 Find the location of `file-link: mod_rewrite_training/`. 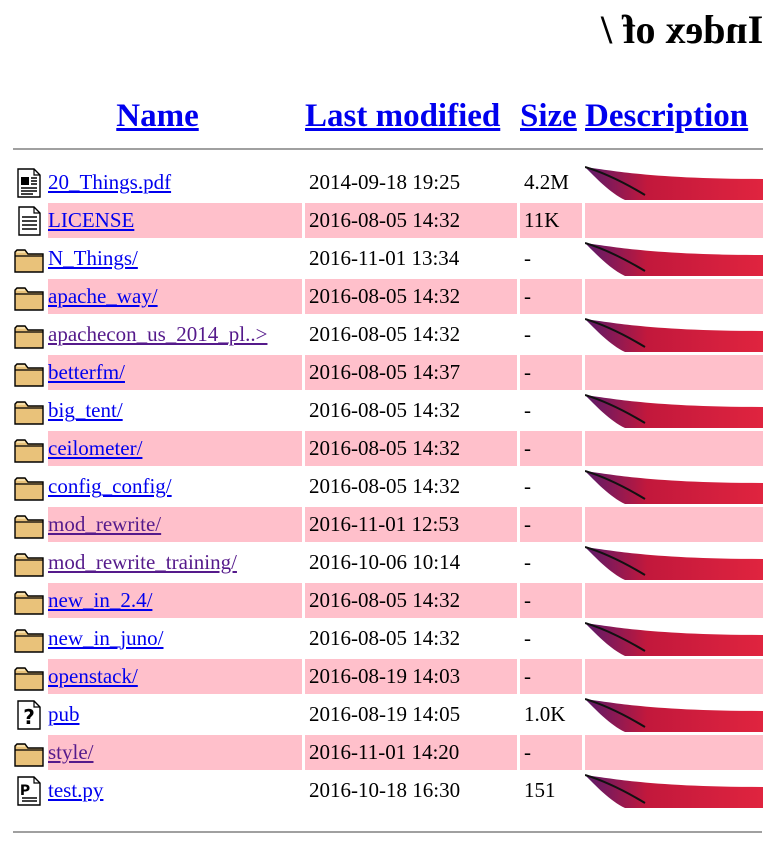

file-link: mod_rewrite_training/ is located at coordinates (142, 562).